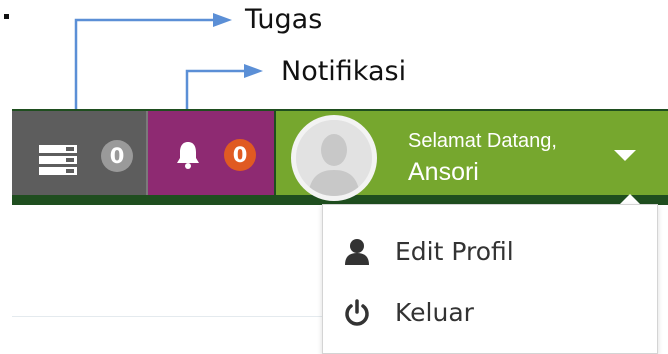 This screenshot has height=354, width=668. What do you see at coordinates (482, 141) in the screenshot?
I see `welcome-text: Selamat Datang,` at bounding box center [482, 141].